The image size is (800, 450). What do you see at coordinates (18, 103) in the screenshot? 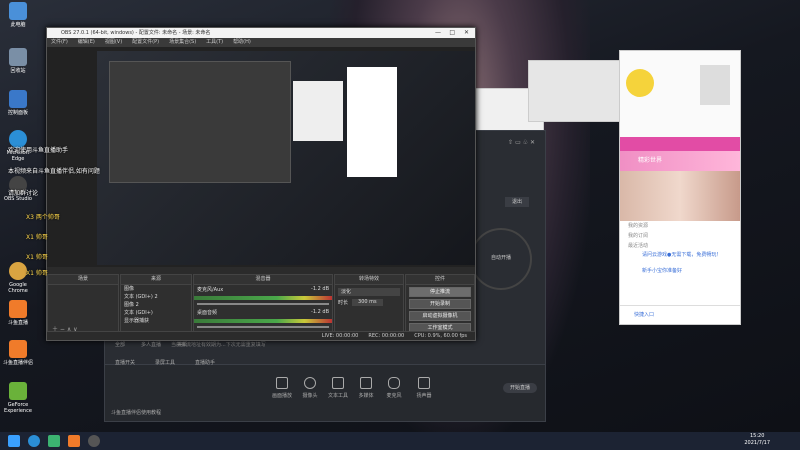
I see `desktop-icon-control-panel: 控制面板` at bounding box center [18, 103].